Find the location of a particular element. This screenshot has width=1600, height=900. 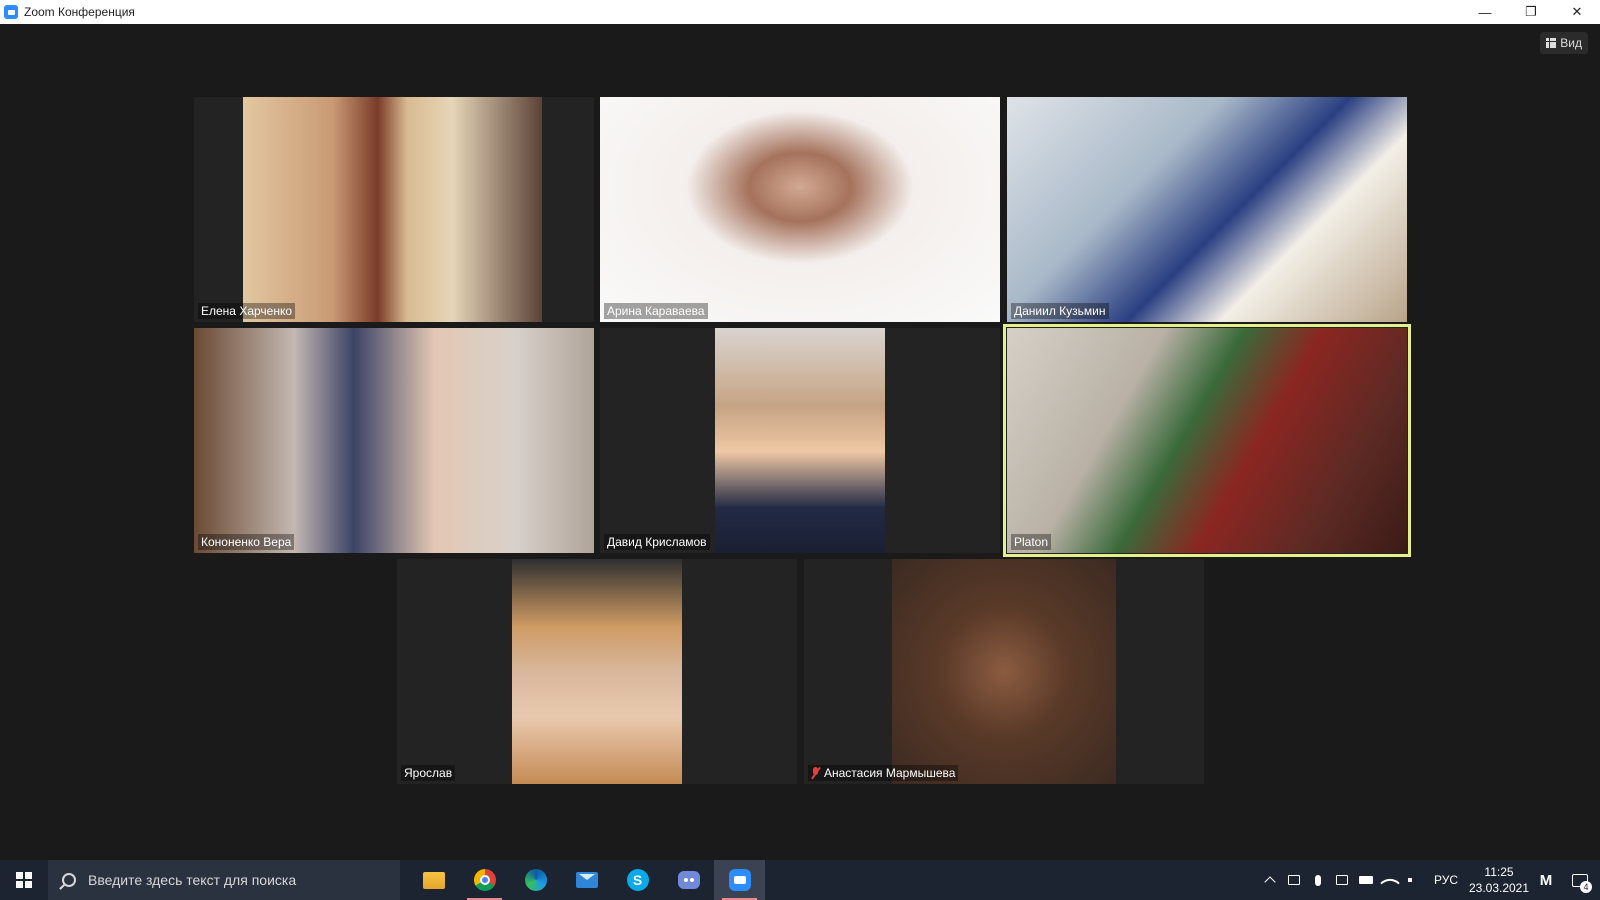

folder-icon is located at coordinates (433, 880).